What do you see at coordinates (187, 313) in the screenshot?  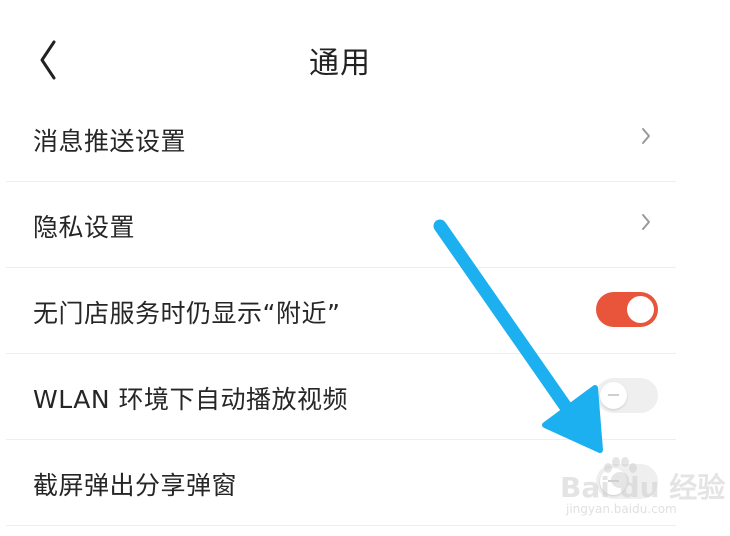 I see `setting-label: 无门店服务时仍显示“附近”` at bounding box center [187, 313].